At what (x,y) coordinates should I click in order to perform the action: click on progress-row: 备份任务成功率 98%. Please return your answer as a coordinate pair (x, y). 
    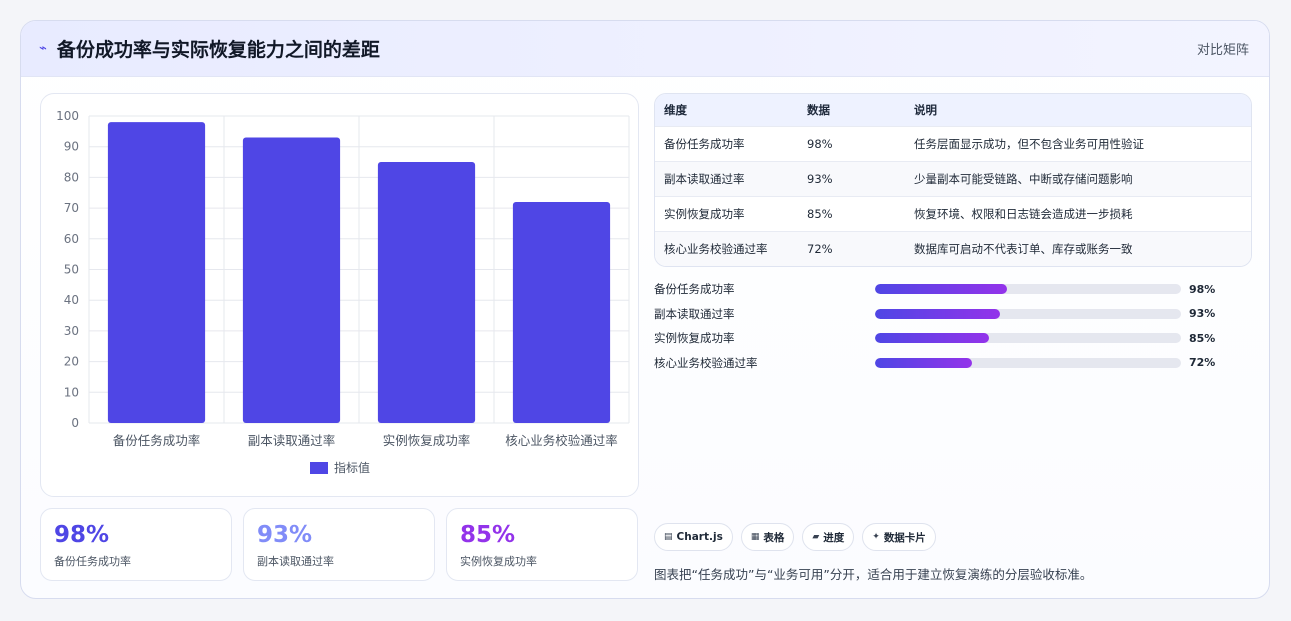
    Looking at the image, I should click on (954, 289).